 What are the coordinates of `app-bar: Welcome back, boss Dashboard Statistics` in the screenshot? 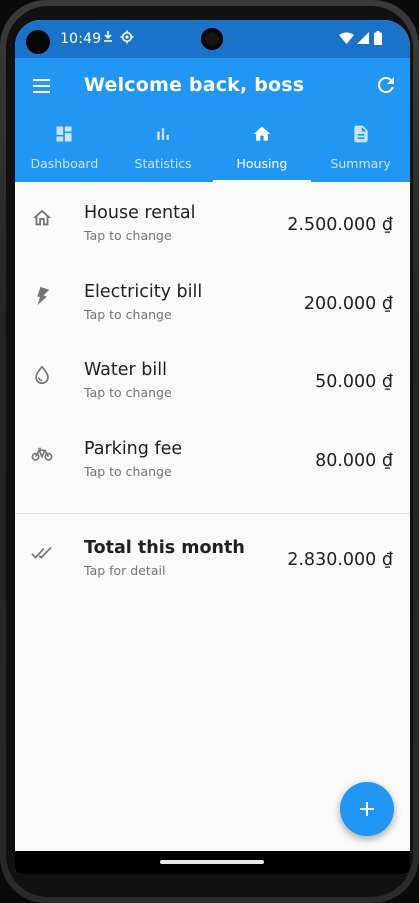 It's located at (212, 120).